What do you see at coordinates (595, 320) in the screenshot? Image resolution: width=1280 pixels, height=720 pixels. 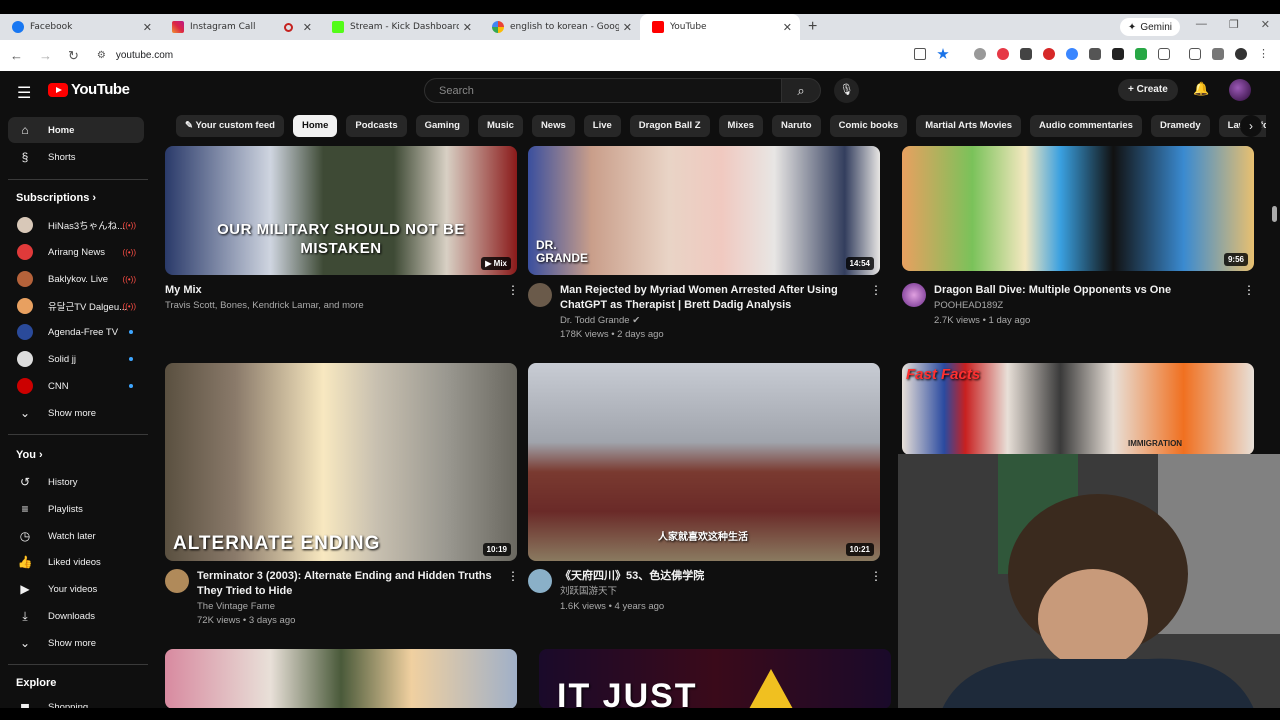 I see `channel-name: Dr. Todd Grande` at bounding box center [595, 320].